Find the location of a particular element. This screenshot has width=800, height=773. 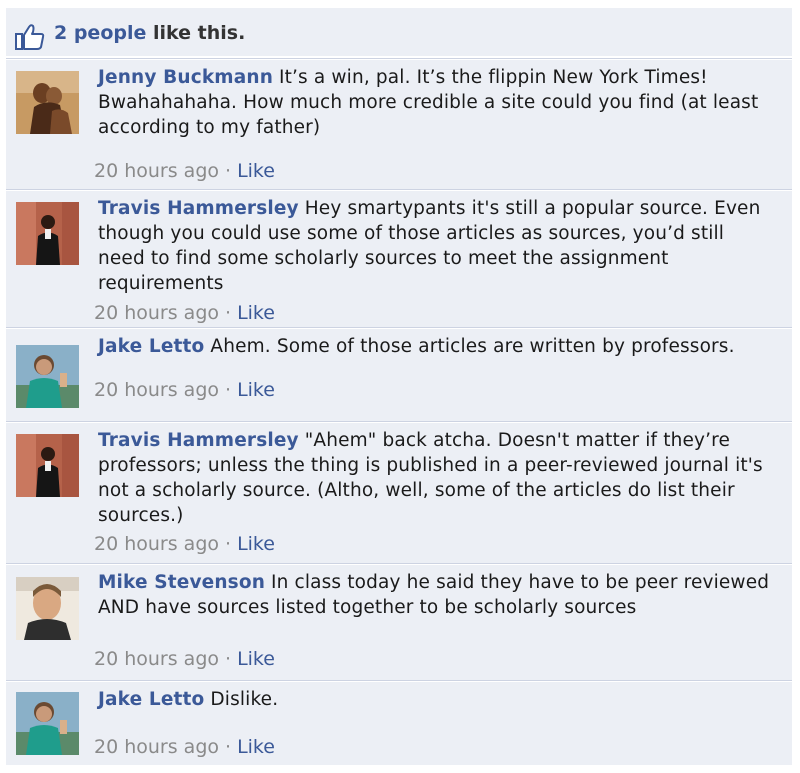

comment-text: Dislike. is located at coordinates (244, 699).